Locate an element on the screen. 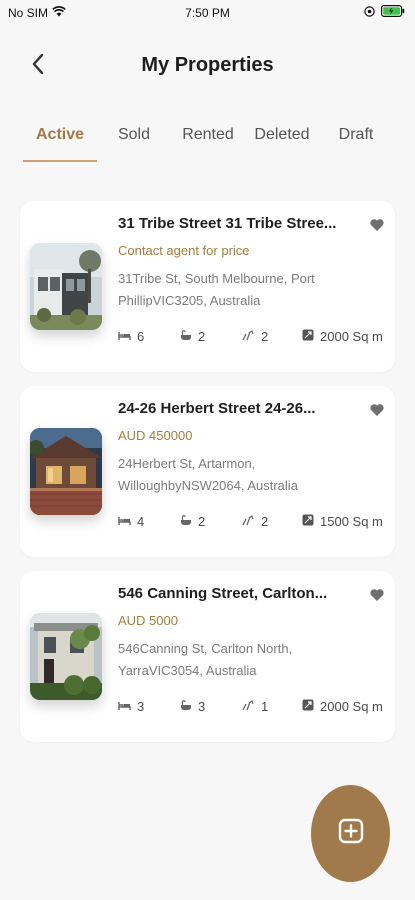  baths-count: 3 is located at coordinates (202, 706).